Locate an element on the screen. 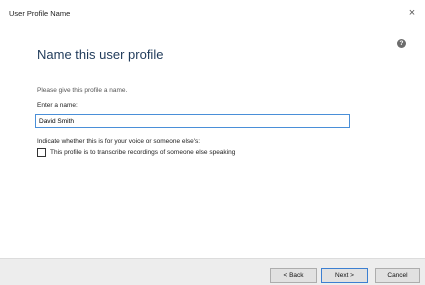 The height and width of the screenshot is (285, 425). page-heading: Name this user profile is located at coordinates (100, 54).